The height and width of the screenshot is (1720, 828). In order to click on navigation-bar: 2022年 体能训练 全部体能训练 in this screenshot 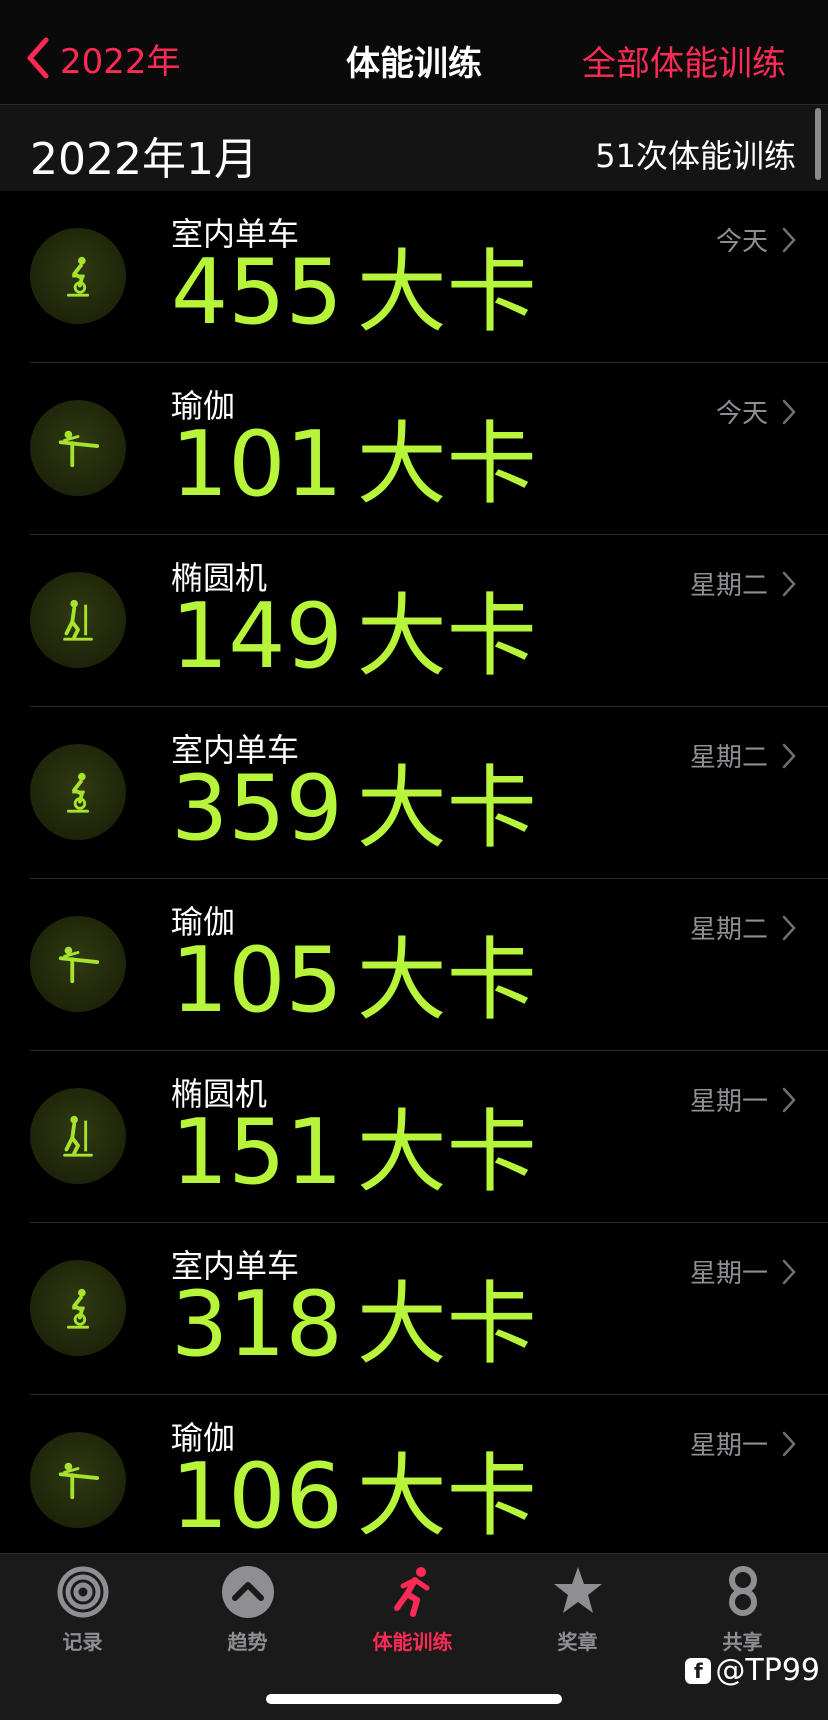, I will do `click(414, 52)`.